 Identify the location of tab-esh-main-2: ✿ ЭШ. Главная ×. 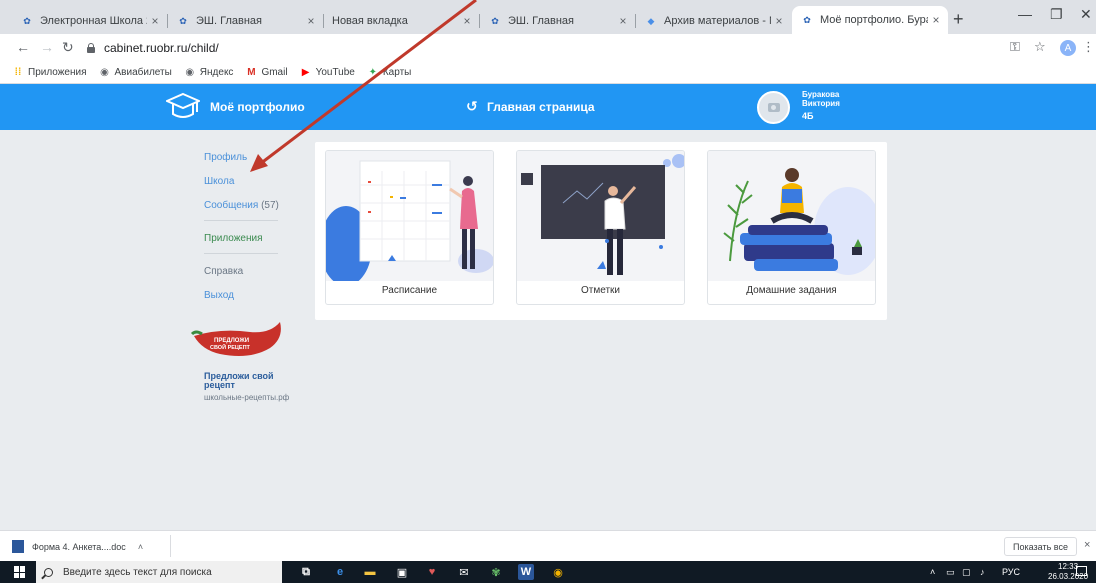
(558, 21).